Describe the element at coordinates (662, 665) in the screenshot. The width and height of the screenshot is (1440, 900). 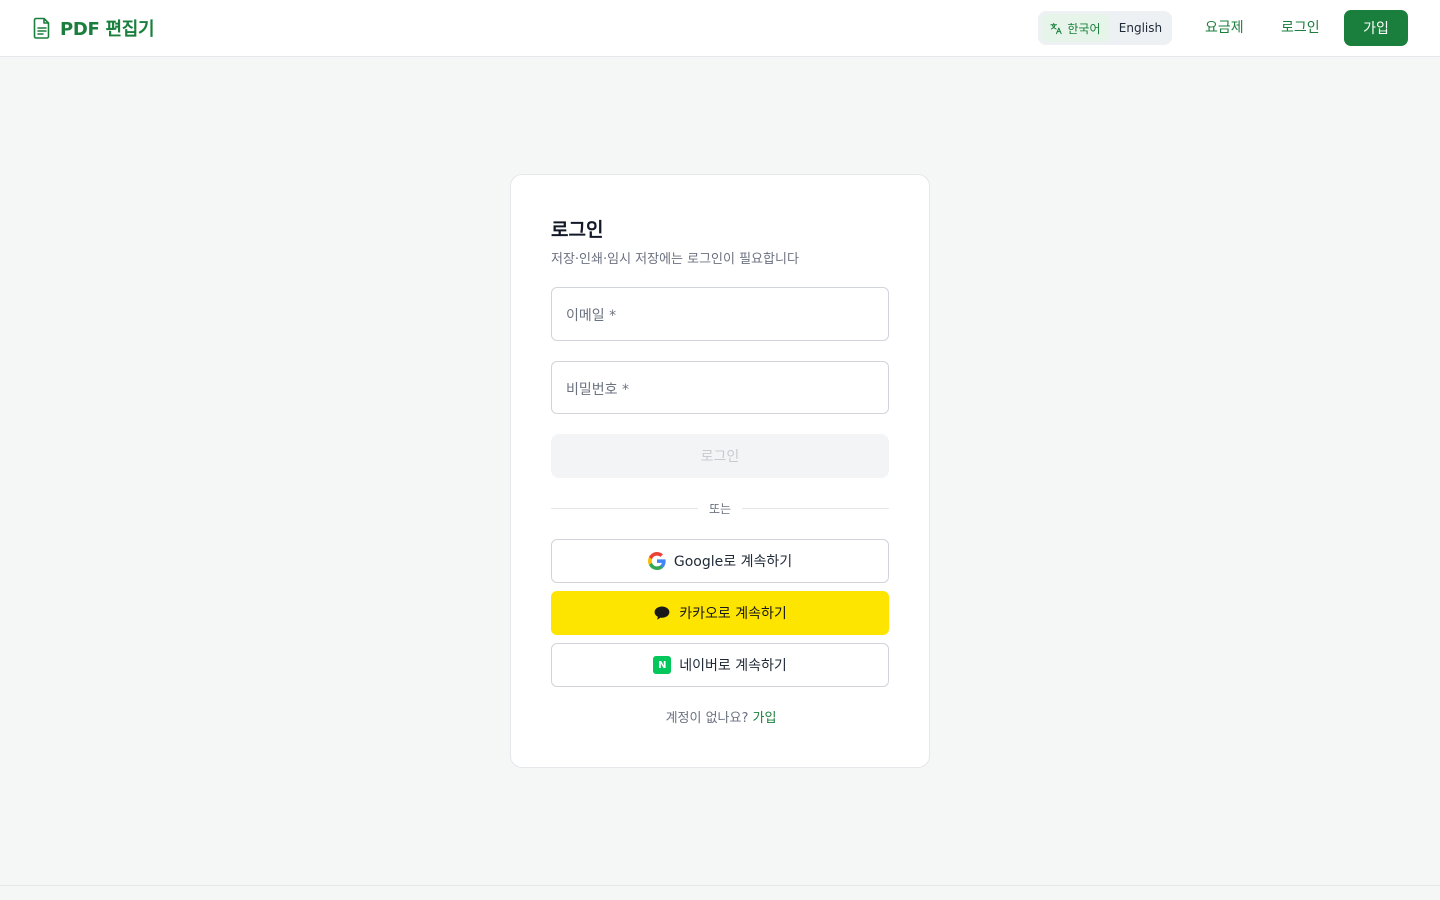
I see `naver-icon: N` at that location.